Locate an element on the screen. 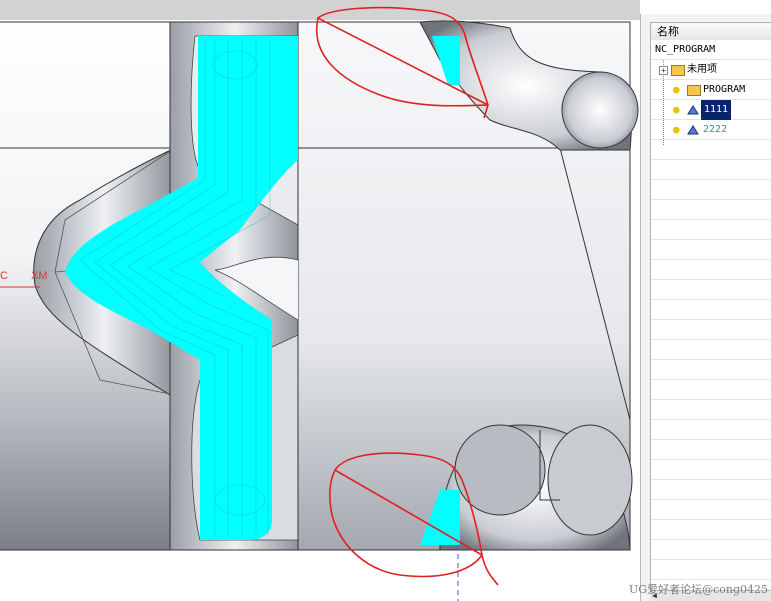 The height and width of the screenshot is (601, 771). navigator-tree: NC_PROGRAM + 未用项 ● PROGRAM ● 1111 ● 2222 is located at coordinates (710, 315).